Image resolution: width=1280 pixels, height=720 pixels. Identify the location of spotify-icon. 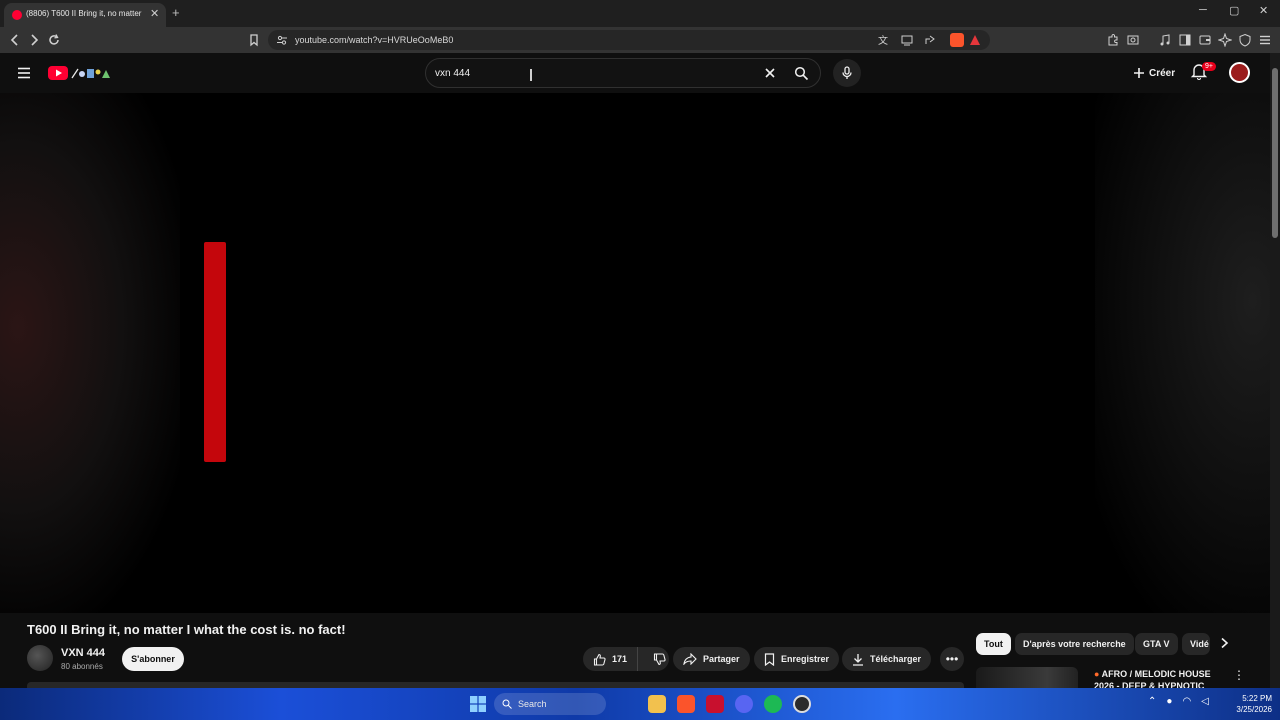
(773, 704).